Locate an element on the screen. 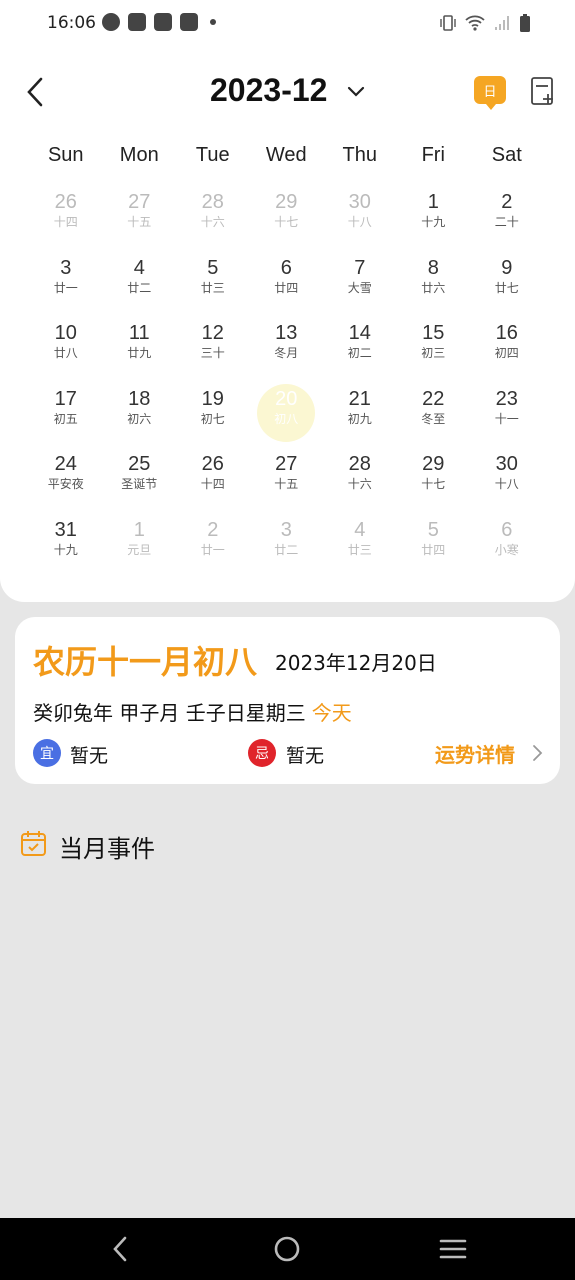 Image resolution: width=575 pixels, height=1280 pixels. calendar-day: 21 初九 is located at coordinates (360, 416).